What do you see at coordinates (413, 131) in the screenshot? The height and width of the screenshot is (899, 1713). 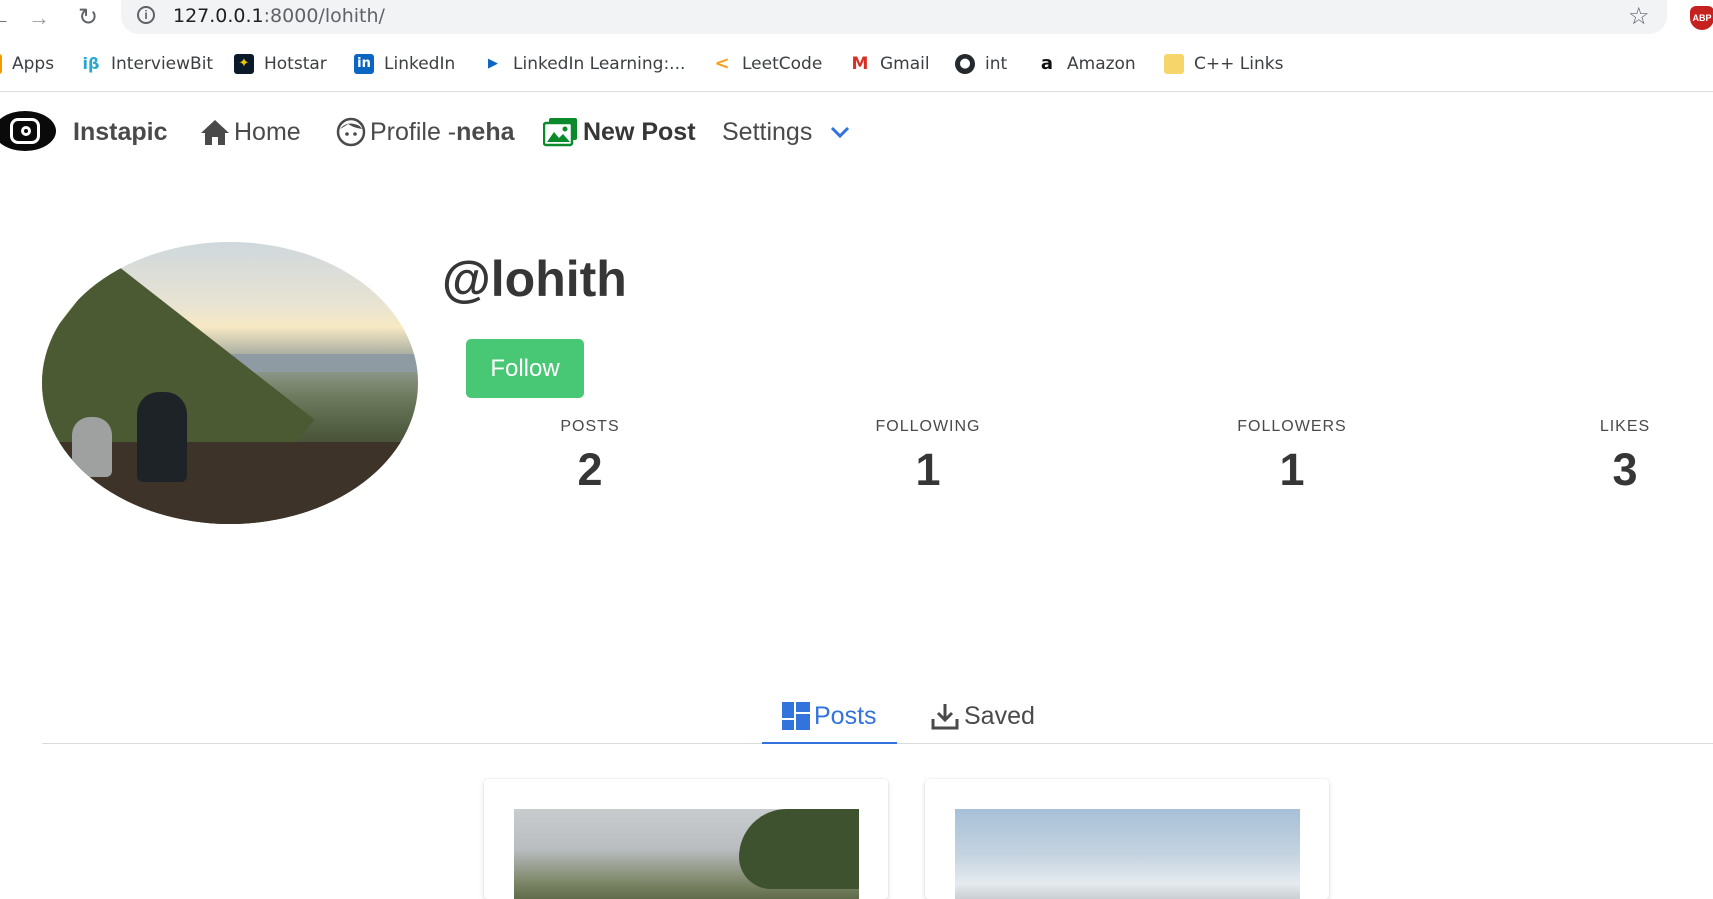 I see `nav-profile-prefix: Profile -` at bounding box center [413, 131].